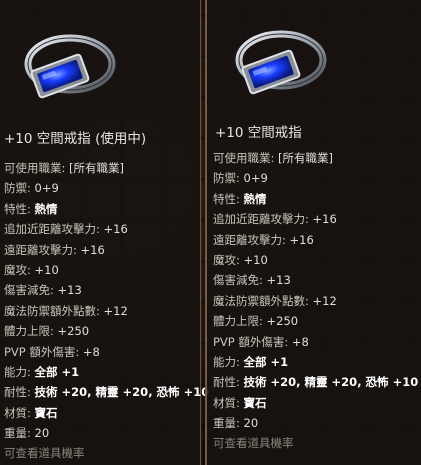 The width and height of the screenshot is (421, 465). Describe the element at coordinates (75, 139) in the screenshot. I see `item-title: +10 空間戒指 (使用中)` at that location.